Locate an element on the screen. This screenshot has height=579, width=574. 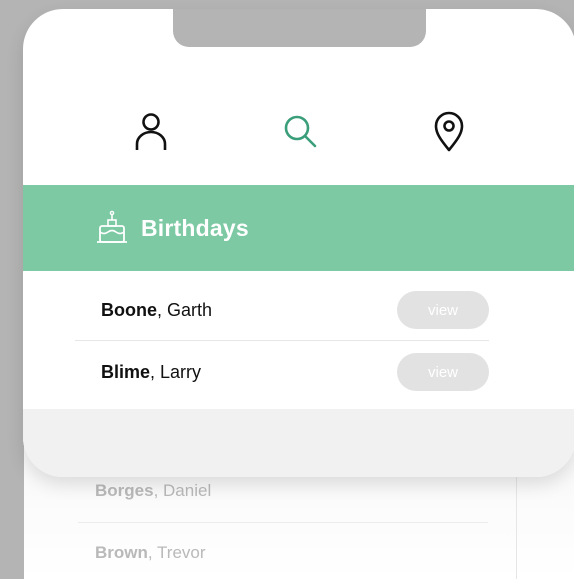
birthdays-header: Birthdays is located at coordinates (298, 228).